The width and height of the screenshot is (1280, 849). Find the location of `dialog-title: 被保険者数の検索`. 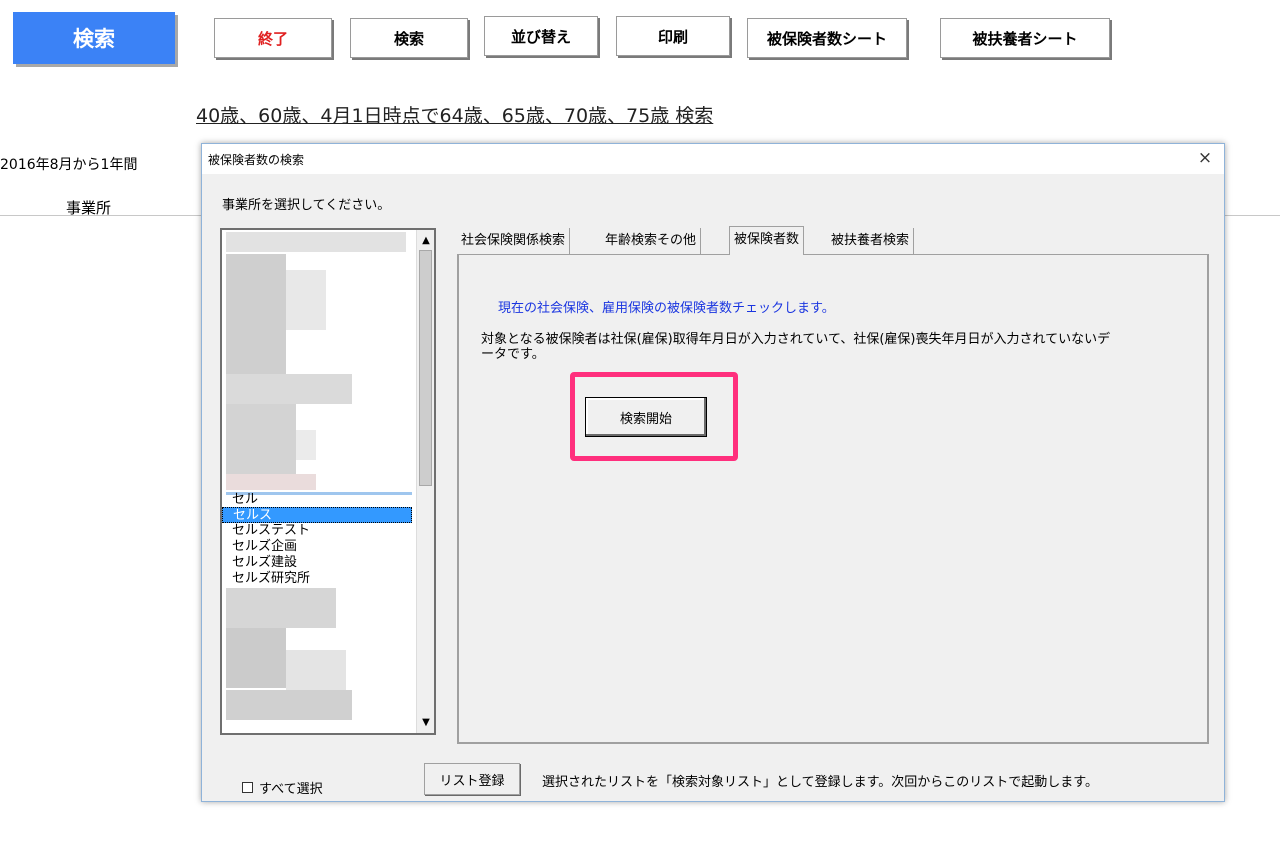

dialog-title: 被保険者数の検索 is located at coordinates (256, 160).